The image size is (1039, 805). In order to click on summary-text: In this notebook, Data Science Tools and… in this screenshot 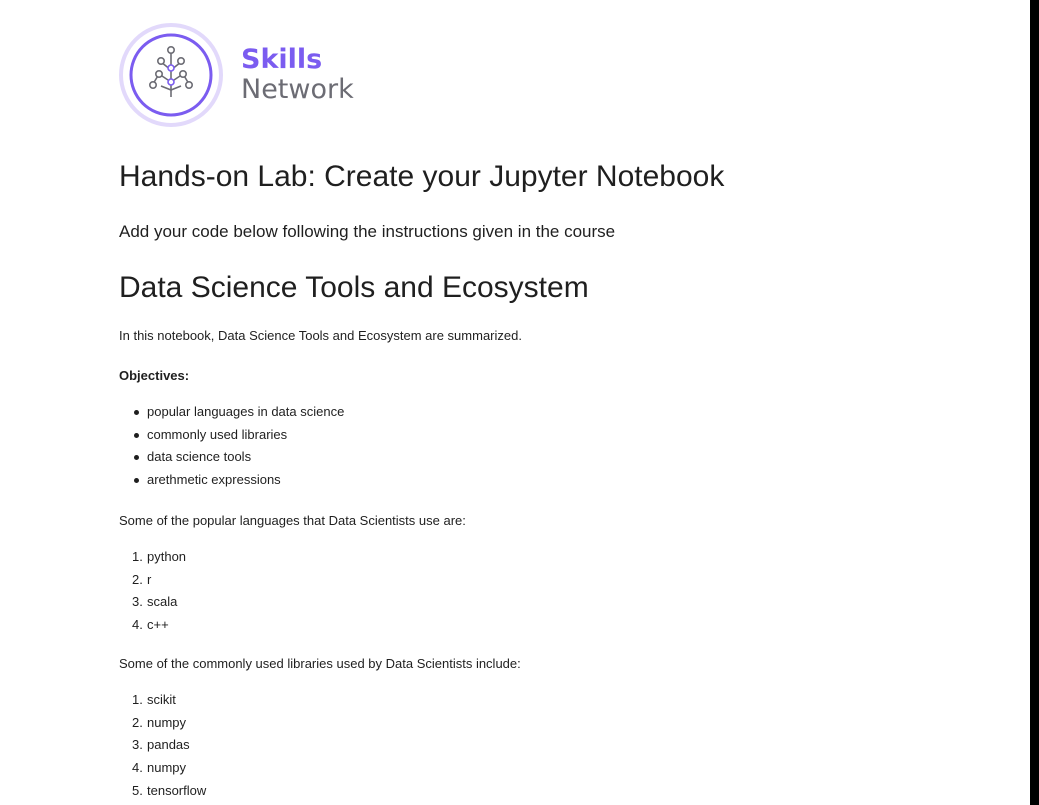, I will do `click(320, 335)`.